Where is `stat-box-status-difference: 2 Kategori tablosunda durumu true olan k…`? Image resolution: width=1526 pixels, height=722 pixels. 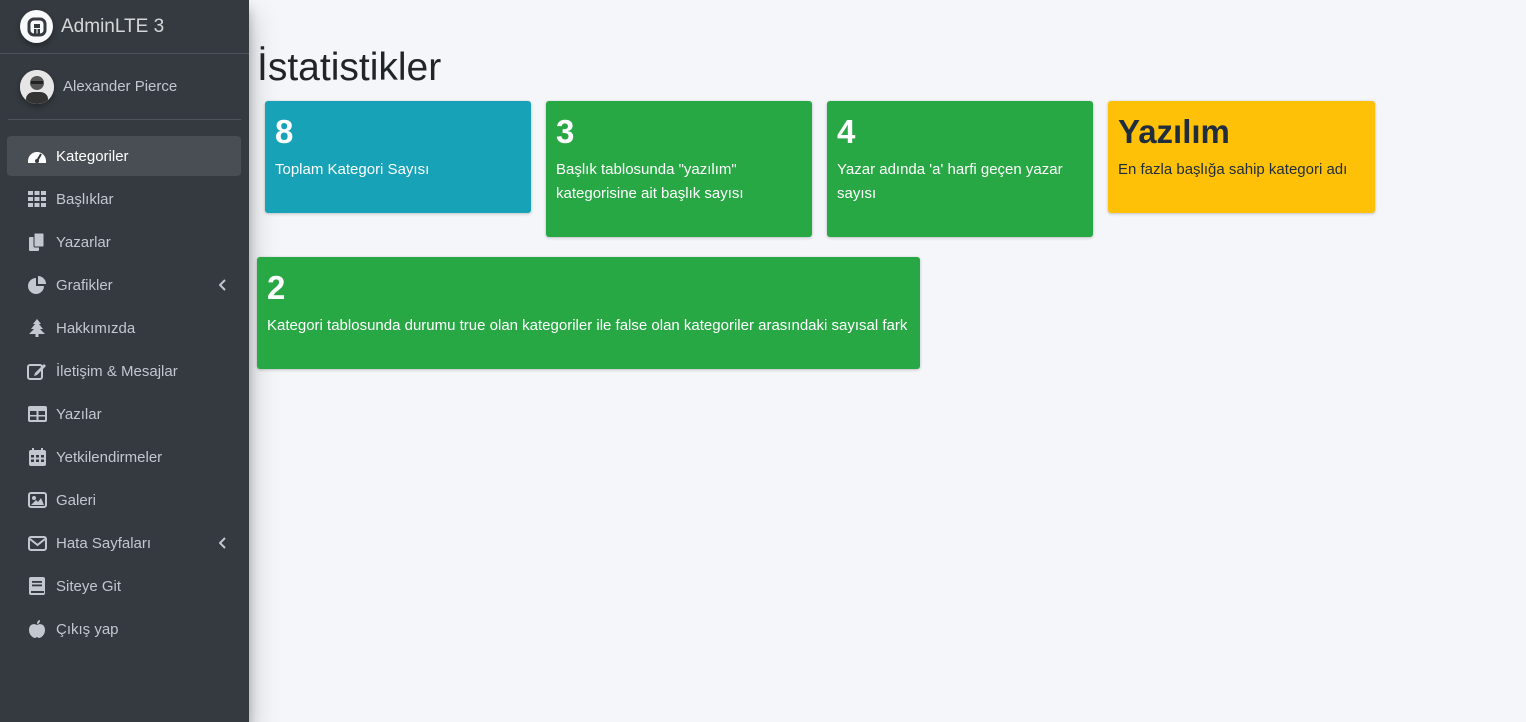 stat-box-status-difference: 2 Kategori tablosunda durumu true olan k… is located at coordinates (588, 313).